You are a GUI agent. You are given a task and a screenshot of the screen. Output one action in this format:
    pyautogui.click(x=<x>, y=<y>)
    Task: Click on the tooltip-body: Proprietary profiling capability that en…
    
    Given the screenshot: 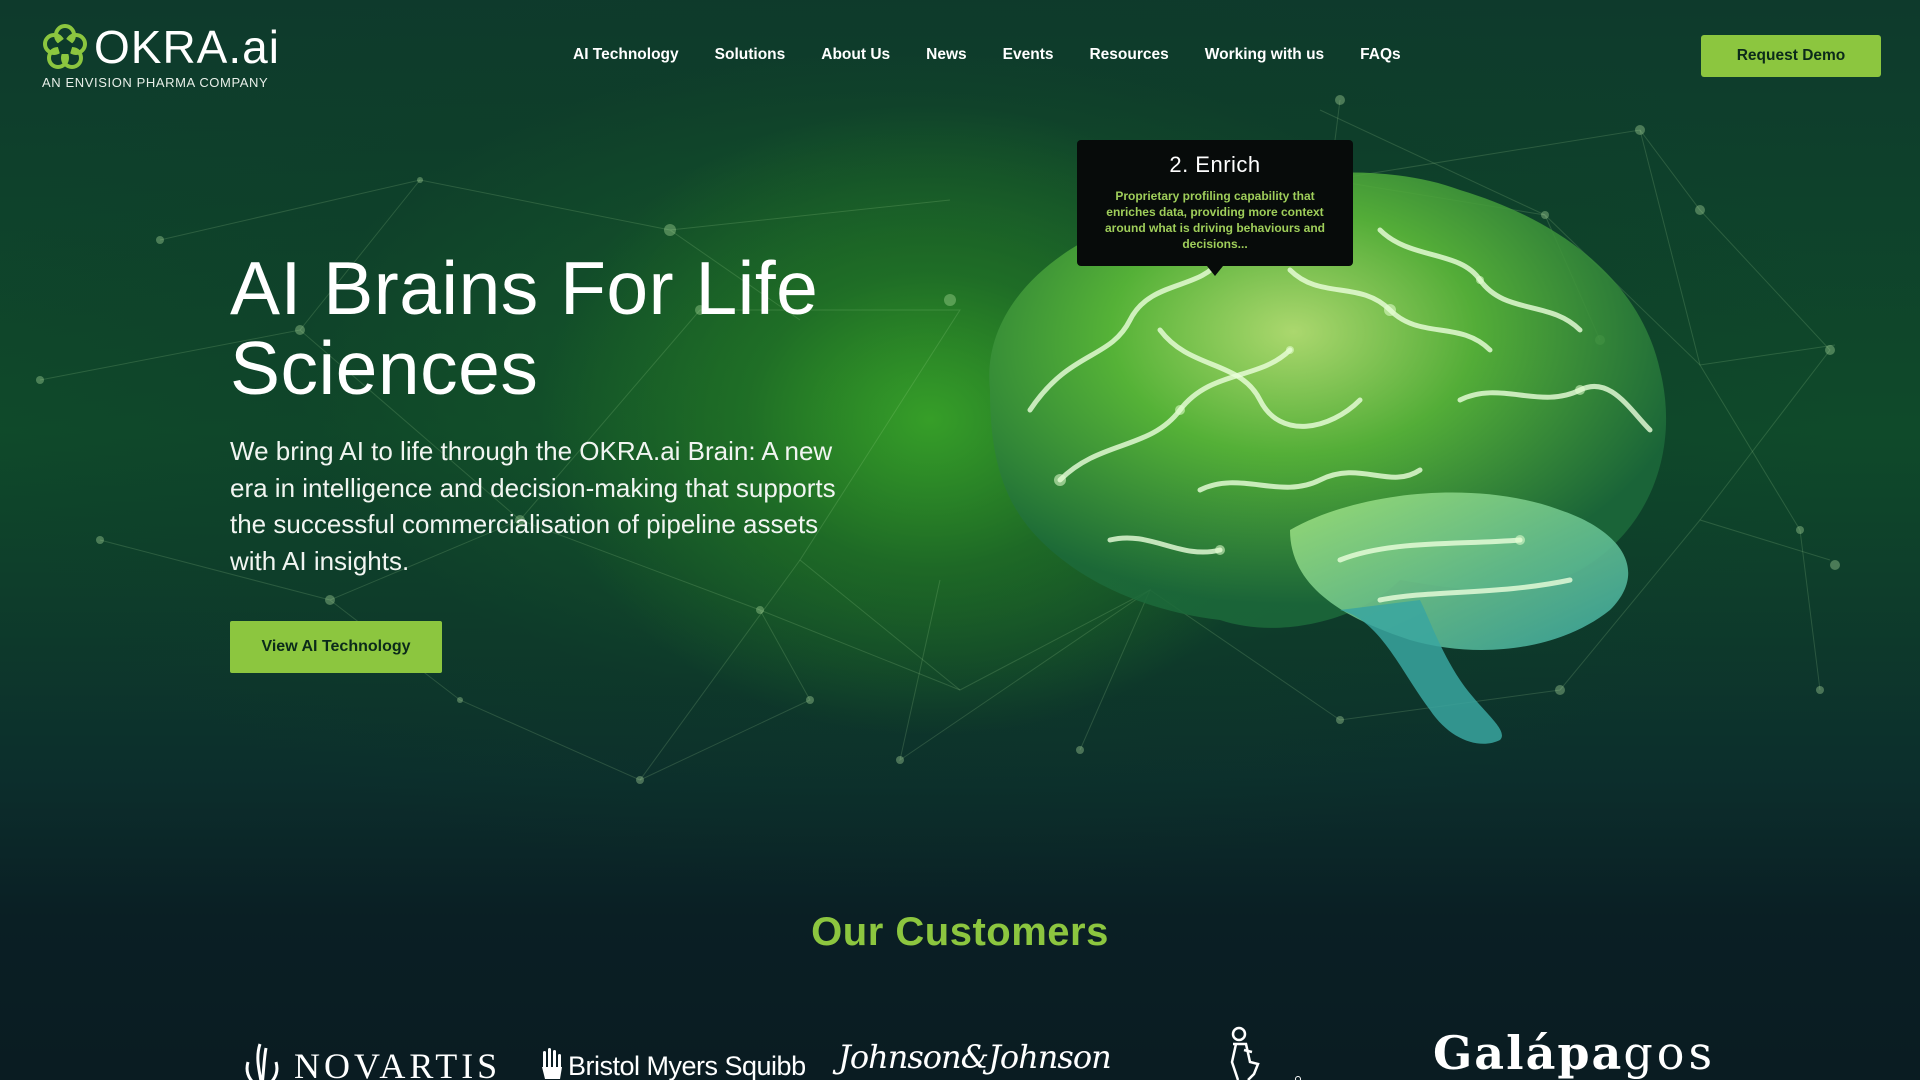 What is the action you would take?
    pyautogui.click(x=1215, y=220)
    